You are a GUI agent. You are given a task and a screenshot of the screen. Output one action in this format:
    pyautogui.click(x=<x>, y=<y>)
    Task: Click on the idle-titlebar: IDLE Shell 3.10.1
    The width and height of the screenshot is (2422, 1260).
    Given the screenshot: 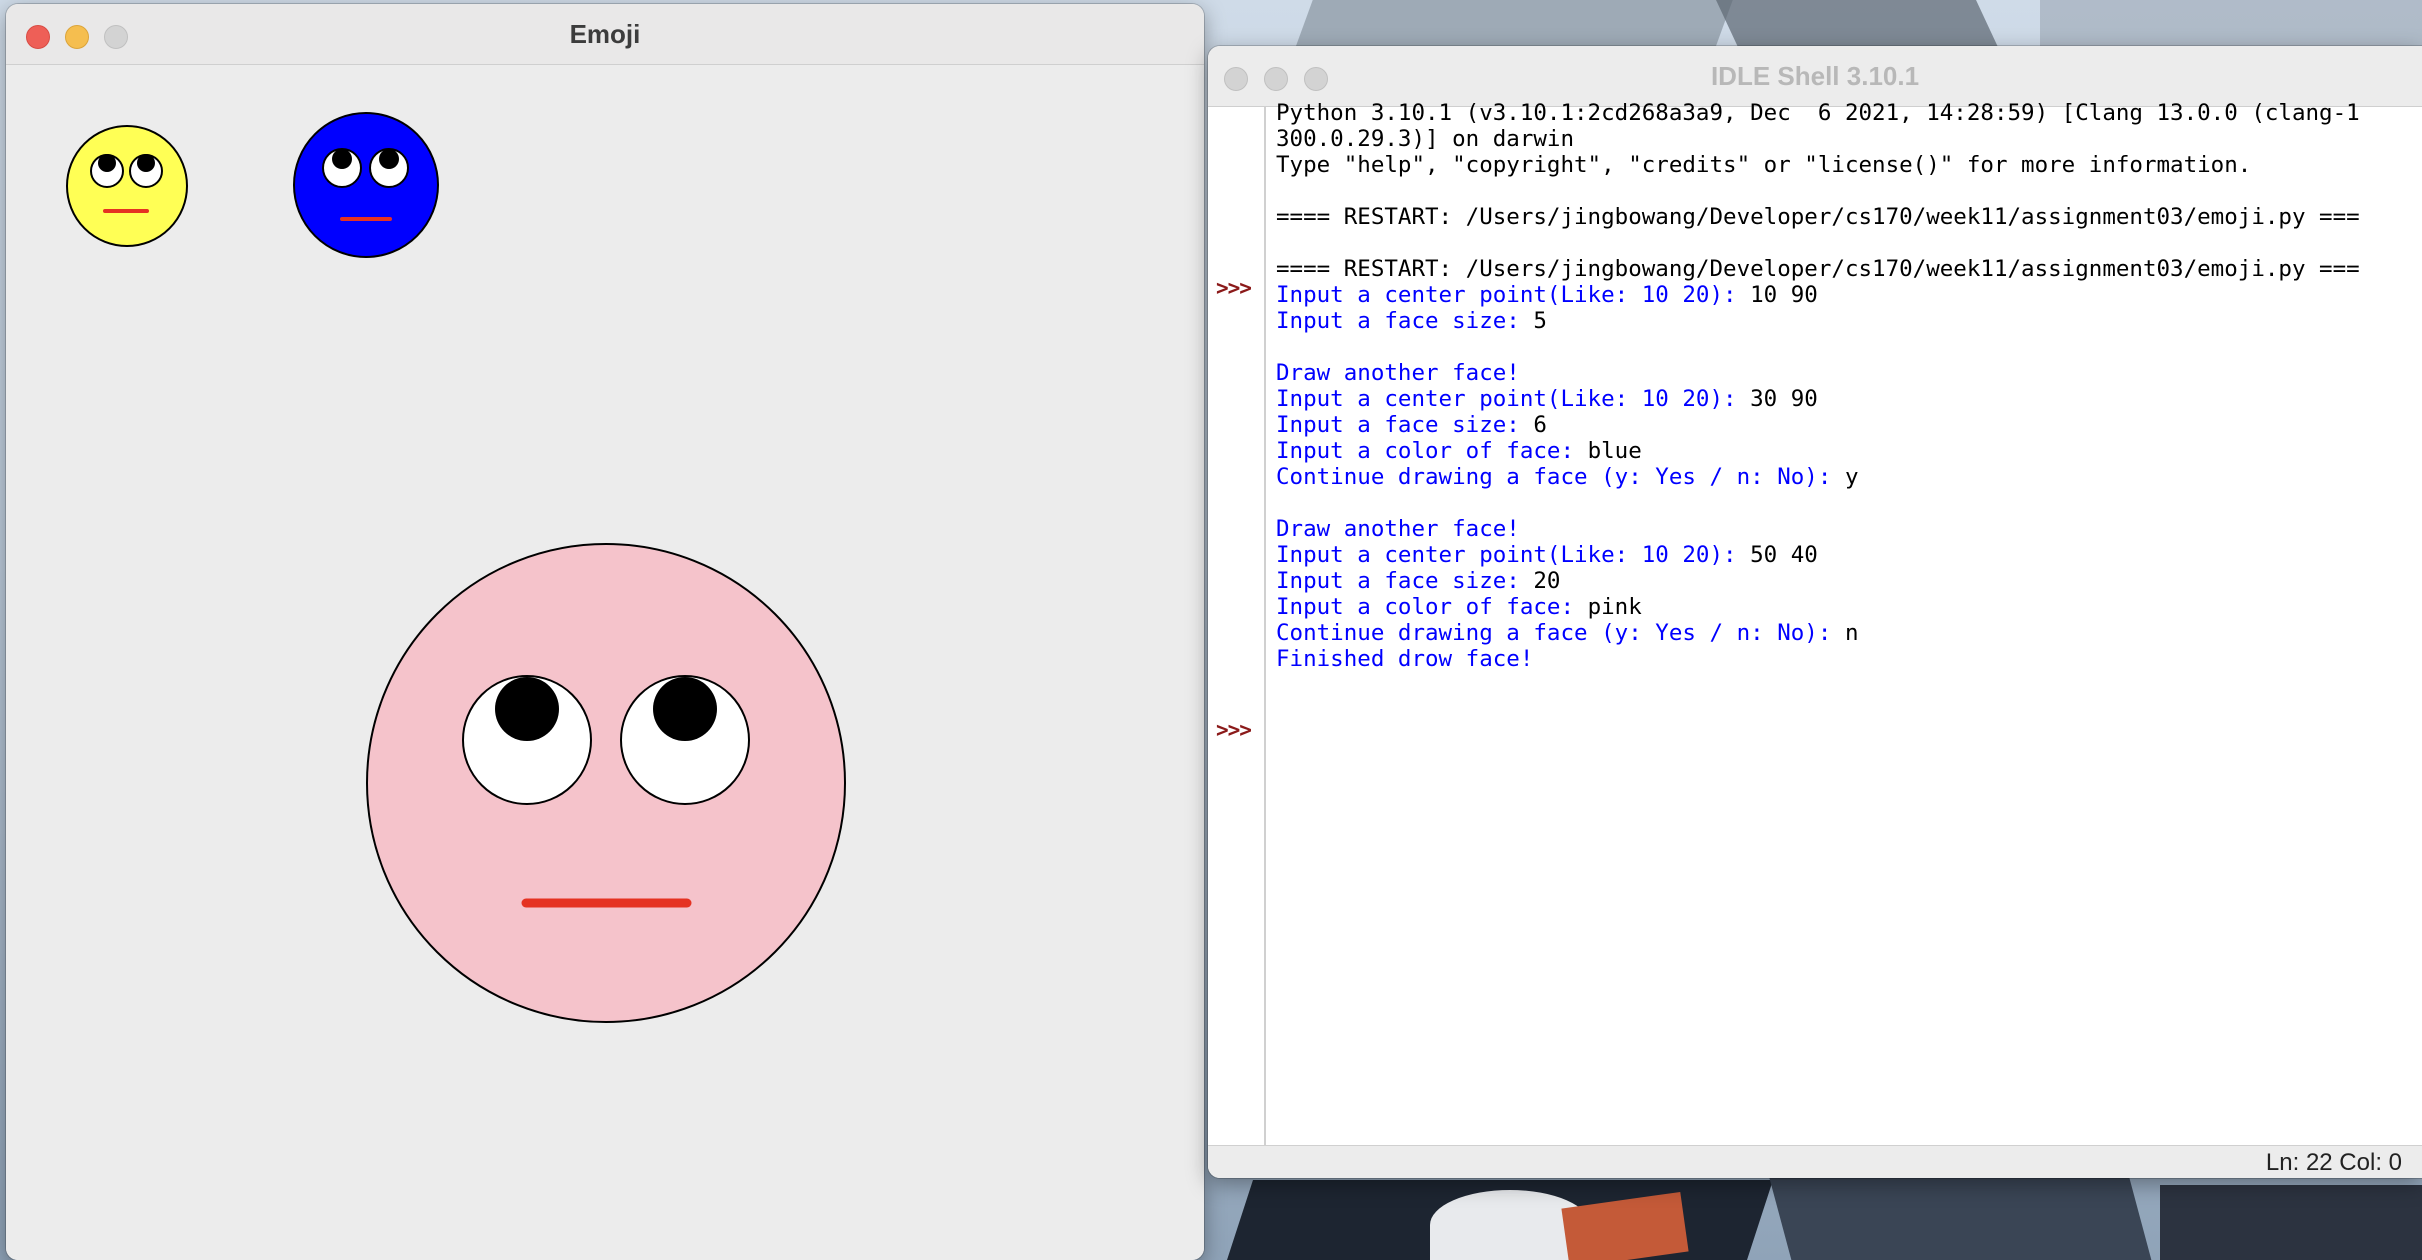 What is the action you would take?
    pyautogui.click(x=1815, y=76)
    